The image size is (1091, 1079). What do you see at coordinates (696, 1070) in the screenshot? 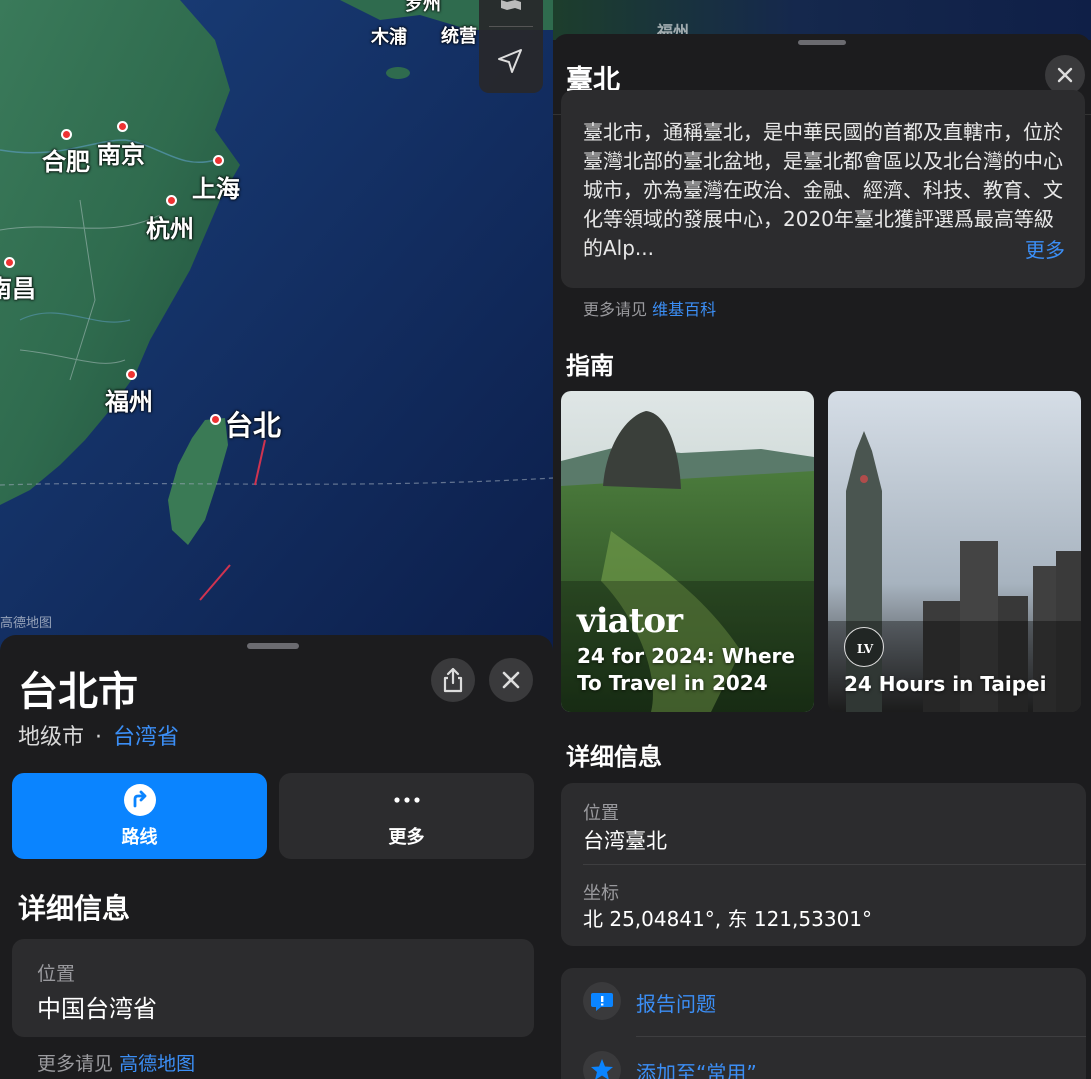
I see `add-favorite-label: 添加至“常用”` at bounding box center [696, 1070].